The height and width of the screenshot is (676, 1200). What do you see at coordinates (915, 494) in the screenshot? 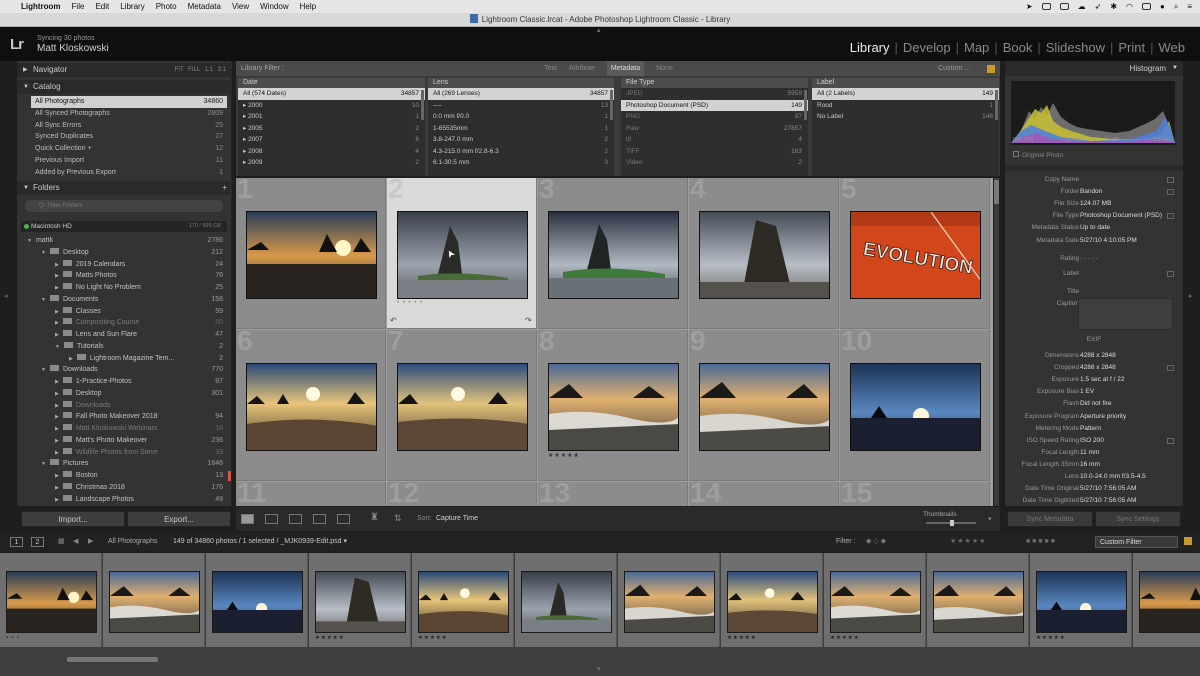
I see `grid-cell: 15` at bounding box center [915, 494].